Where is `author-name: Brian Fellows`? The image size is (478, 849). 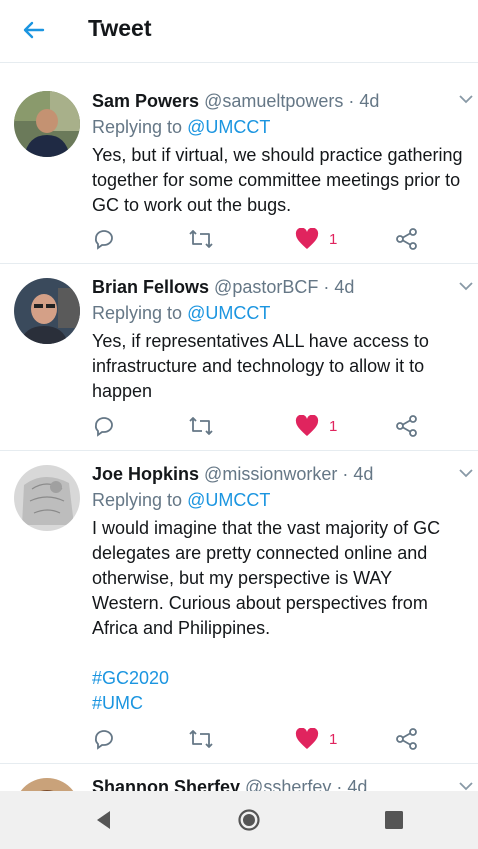
author-name: Brian Fellows is located at coordinates (150, 287).